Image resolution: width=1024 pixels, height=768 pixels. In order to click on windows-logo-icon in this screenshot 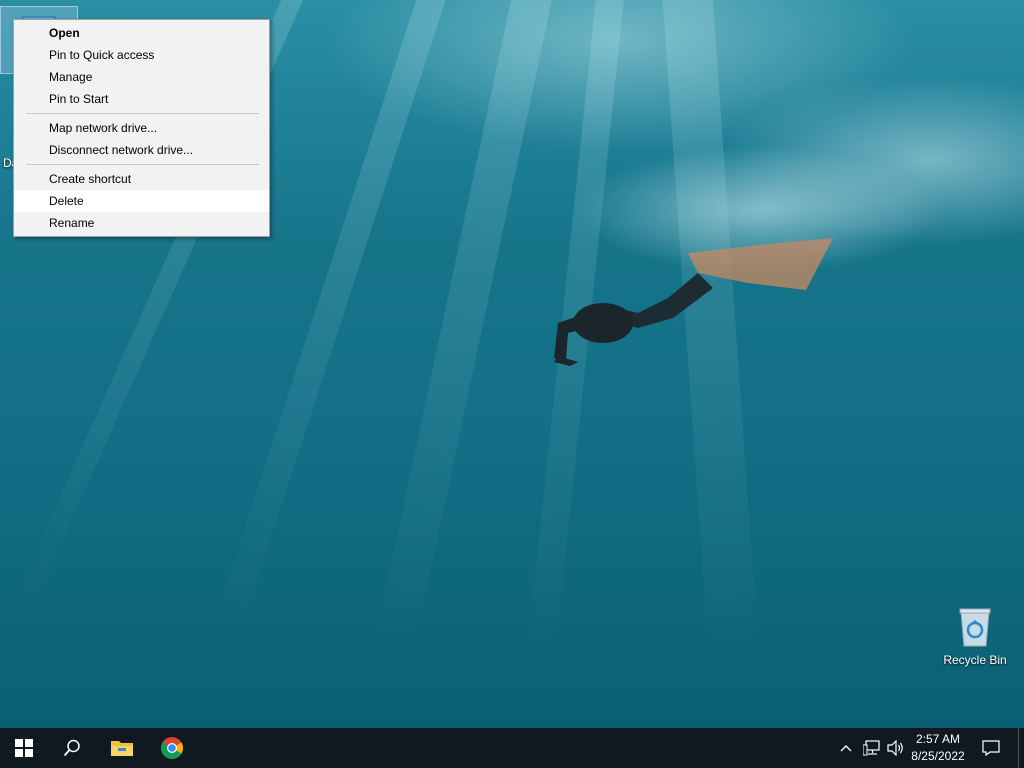, I will do `click(24, 748)`.